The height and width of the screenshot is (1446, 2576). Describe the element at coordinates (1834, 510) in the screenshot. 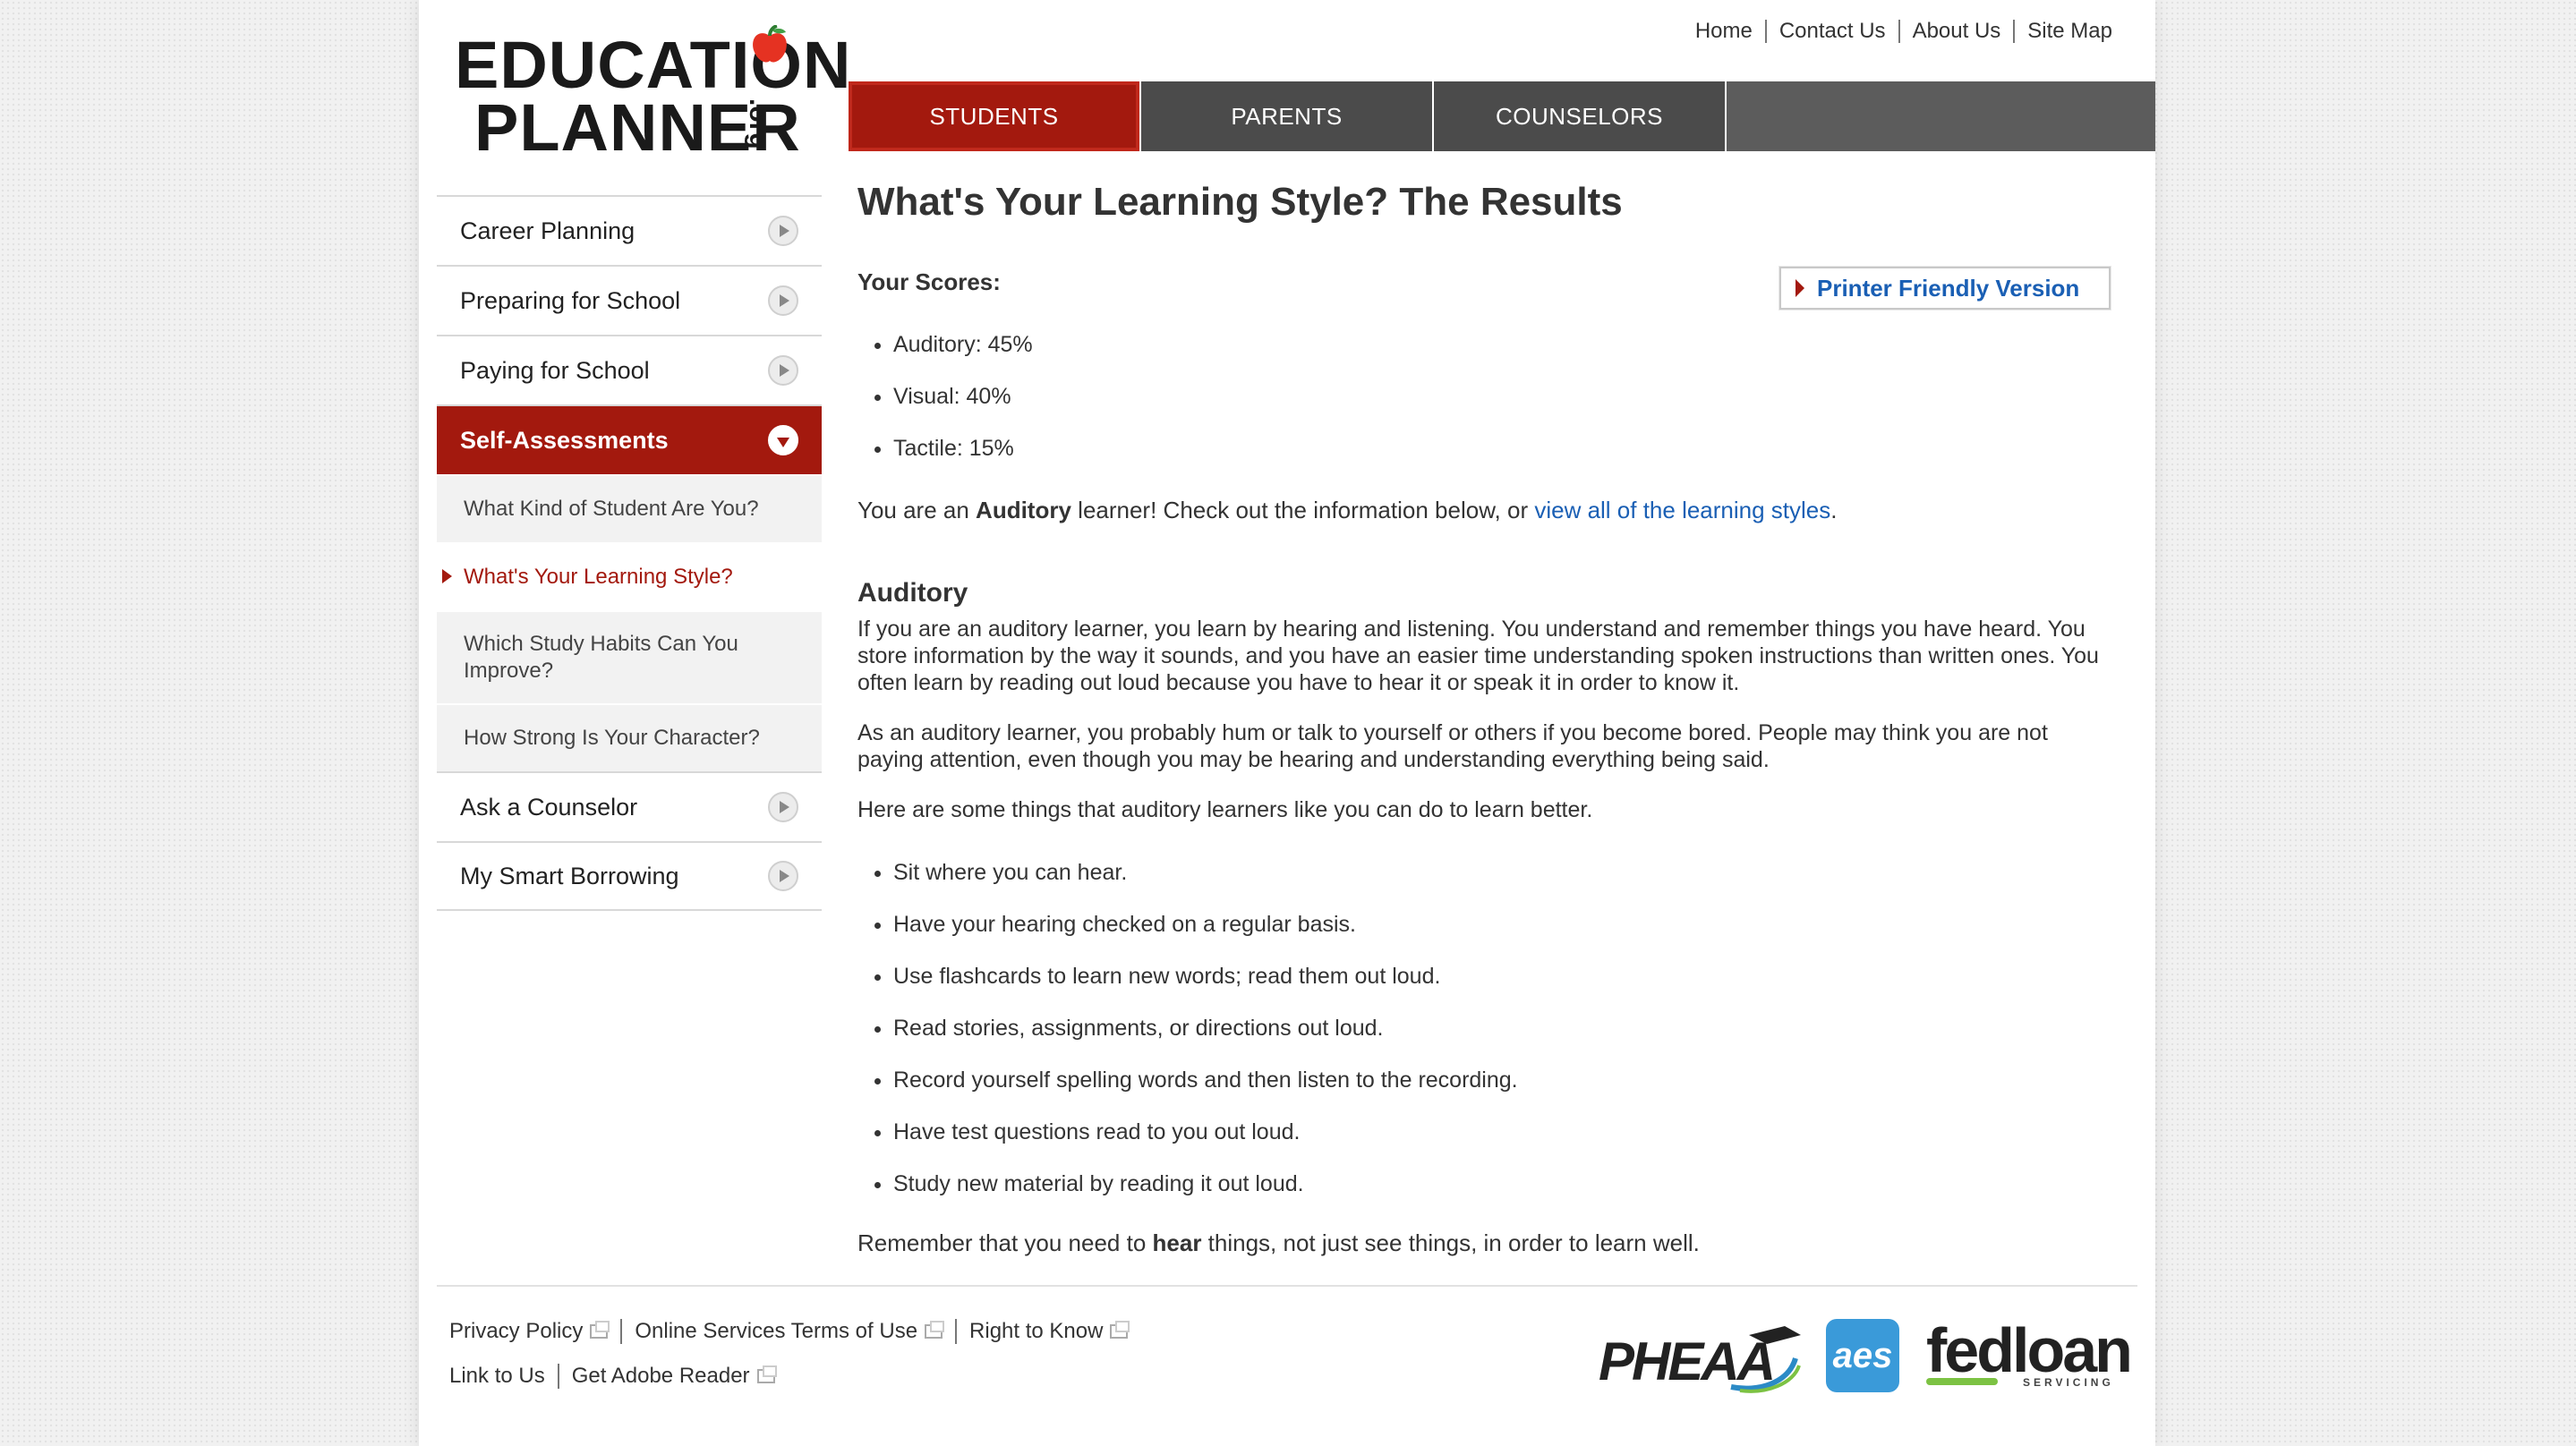

I see `summary-text-post: .` at that location.